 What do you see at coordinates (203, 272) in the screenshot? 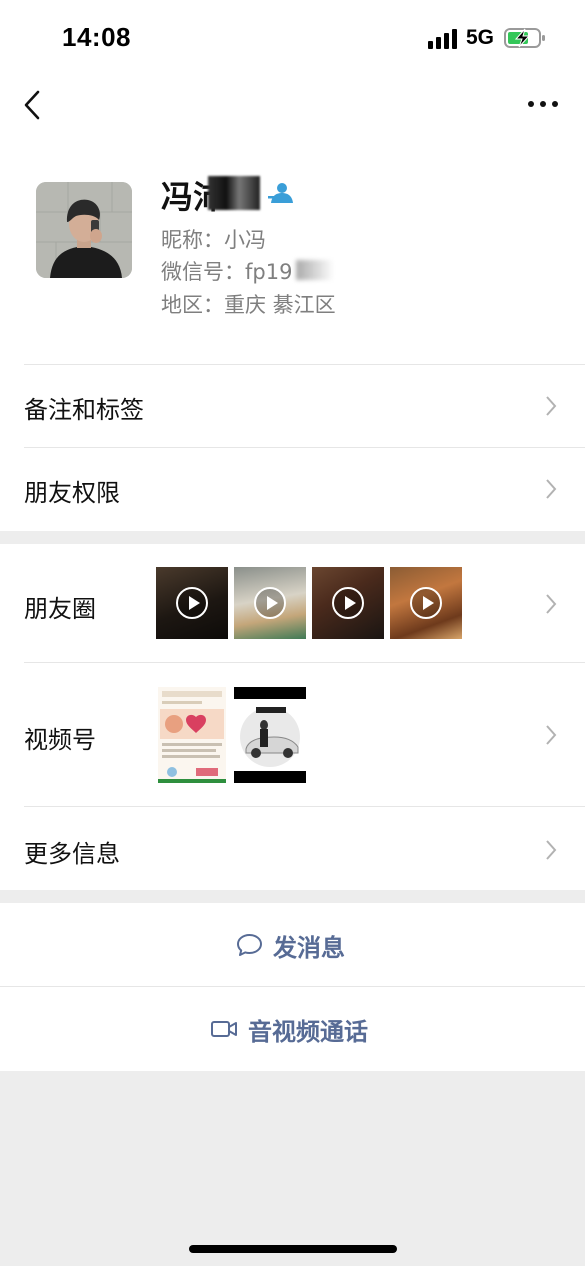
I see `wechat-id-label: 微信号：` at bounding box center [203, 272].